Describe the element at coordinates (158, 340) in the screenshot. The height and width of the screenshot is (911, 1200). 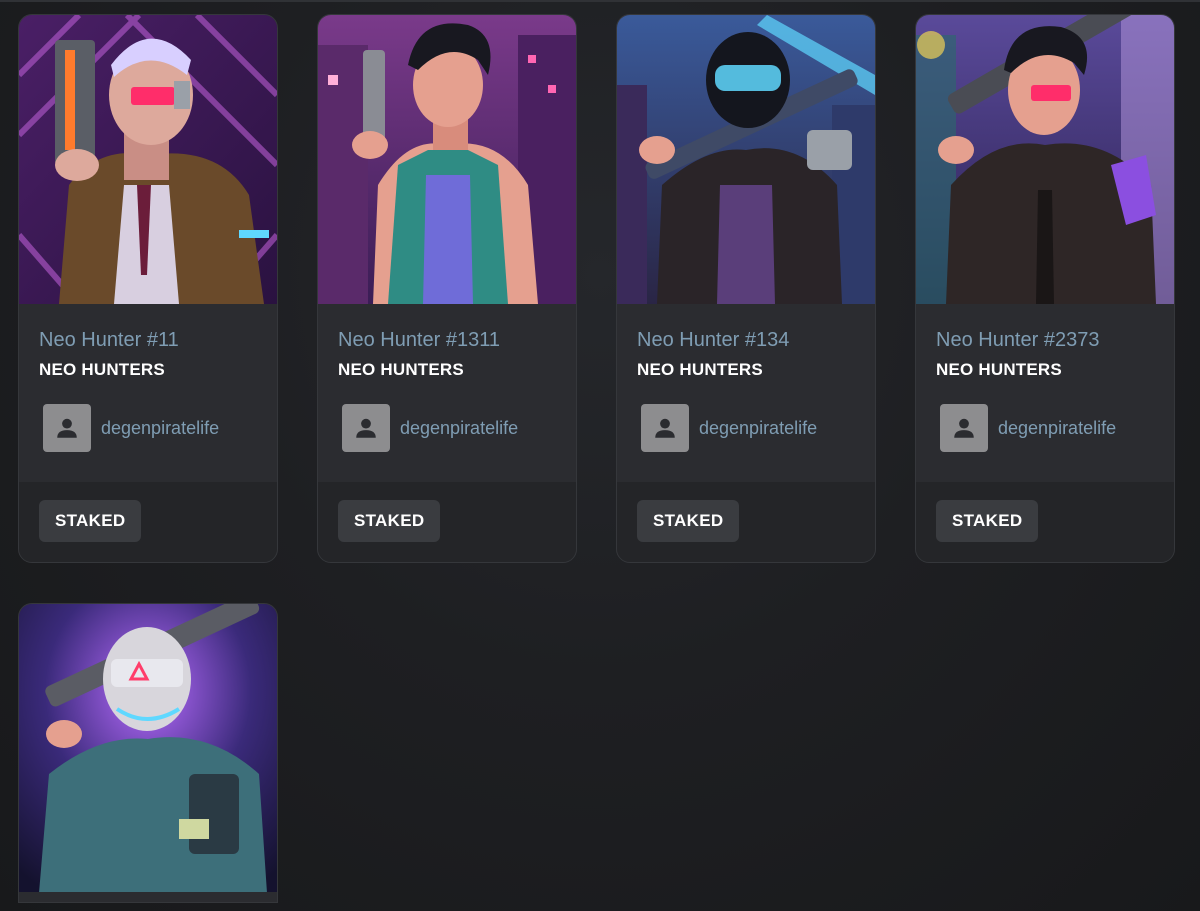
I see `nft-name: Neo Hunter #11` at that location.